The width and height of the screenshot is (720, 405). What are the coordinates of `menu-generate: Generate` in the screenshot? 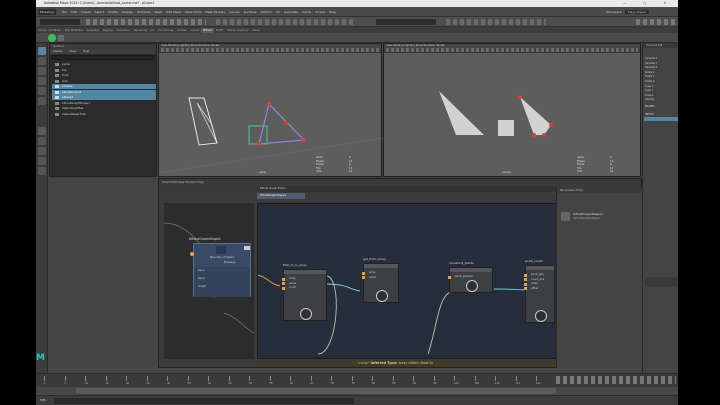 It's located at (291, 12).